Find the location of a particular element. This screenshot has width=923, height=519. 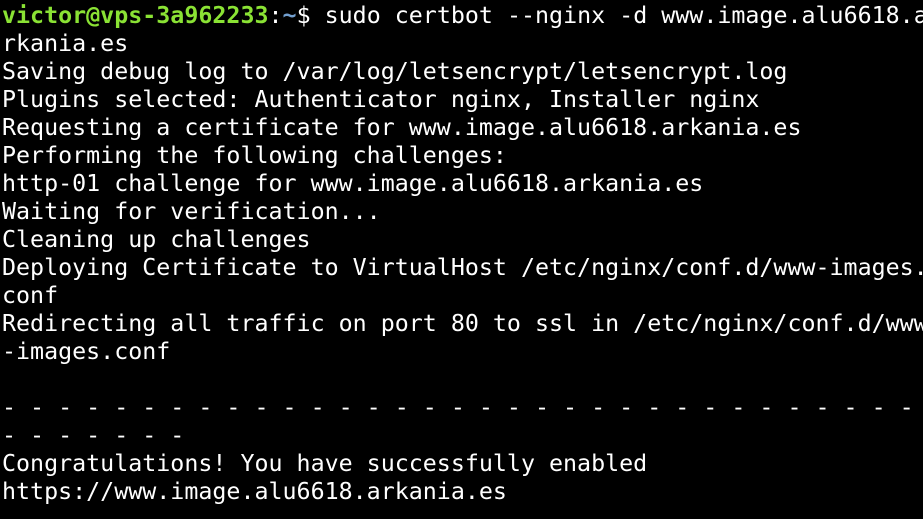

output-line: Cleaning up challenges is located at coordinates (156, 239).